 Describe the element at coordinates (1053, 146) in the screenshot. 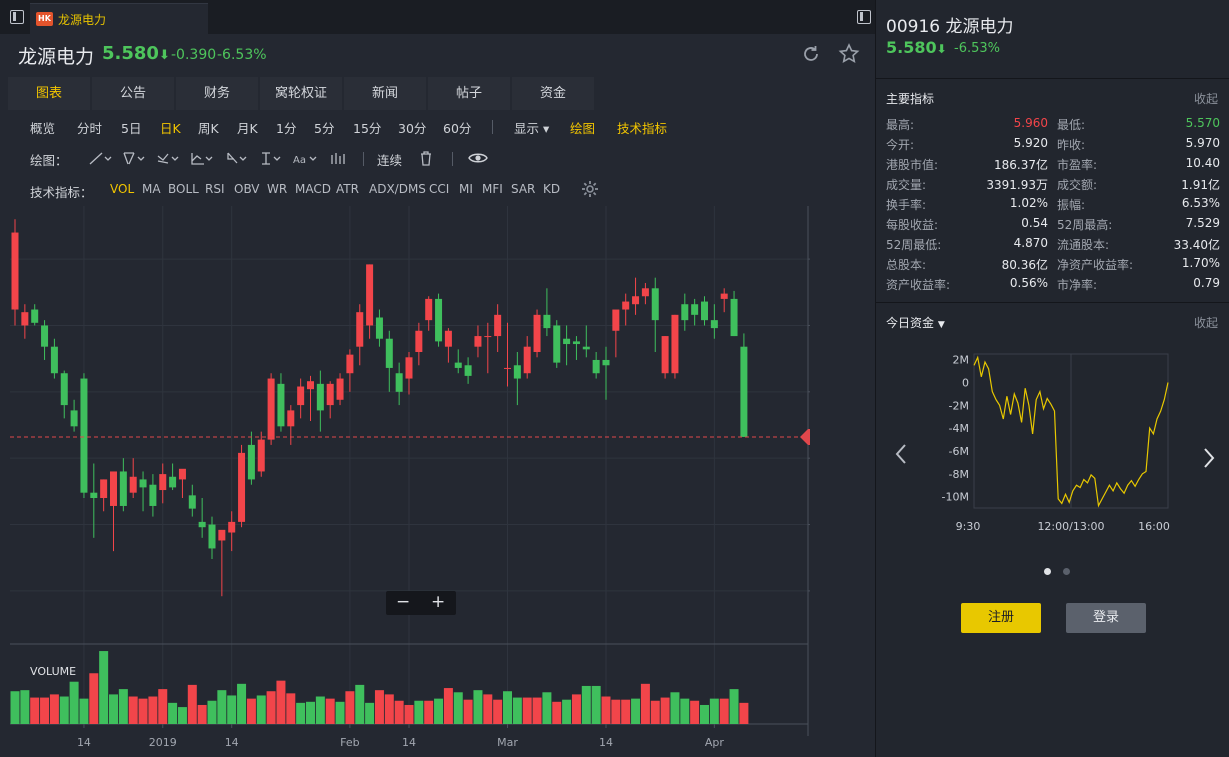

I see `metric-row: 今开: 5.920 昨收: 5.970` at that location.